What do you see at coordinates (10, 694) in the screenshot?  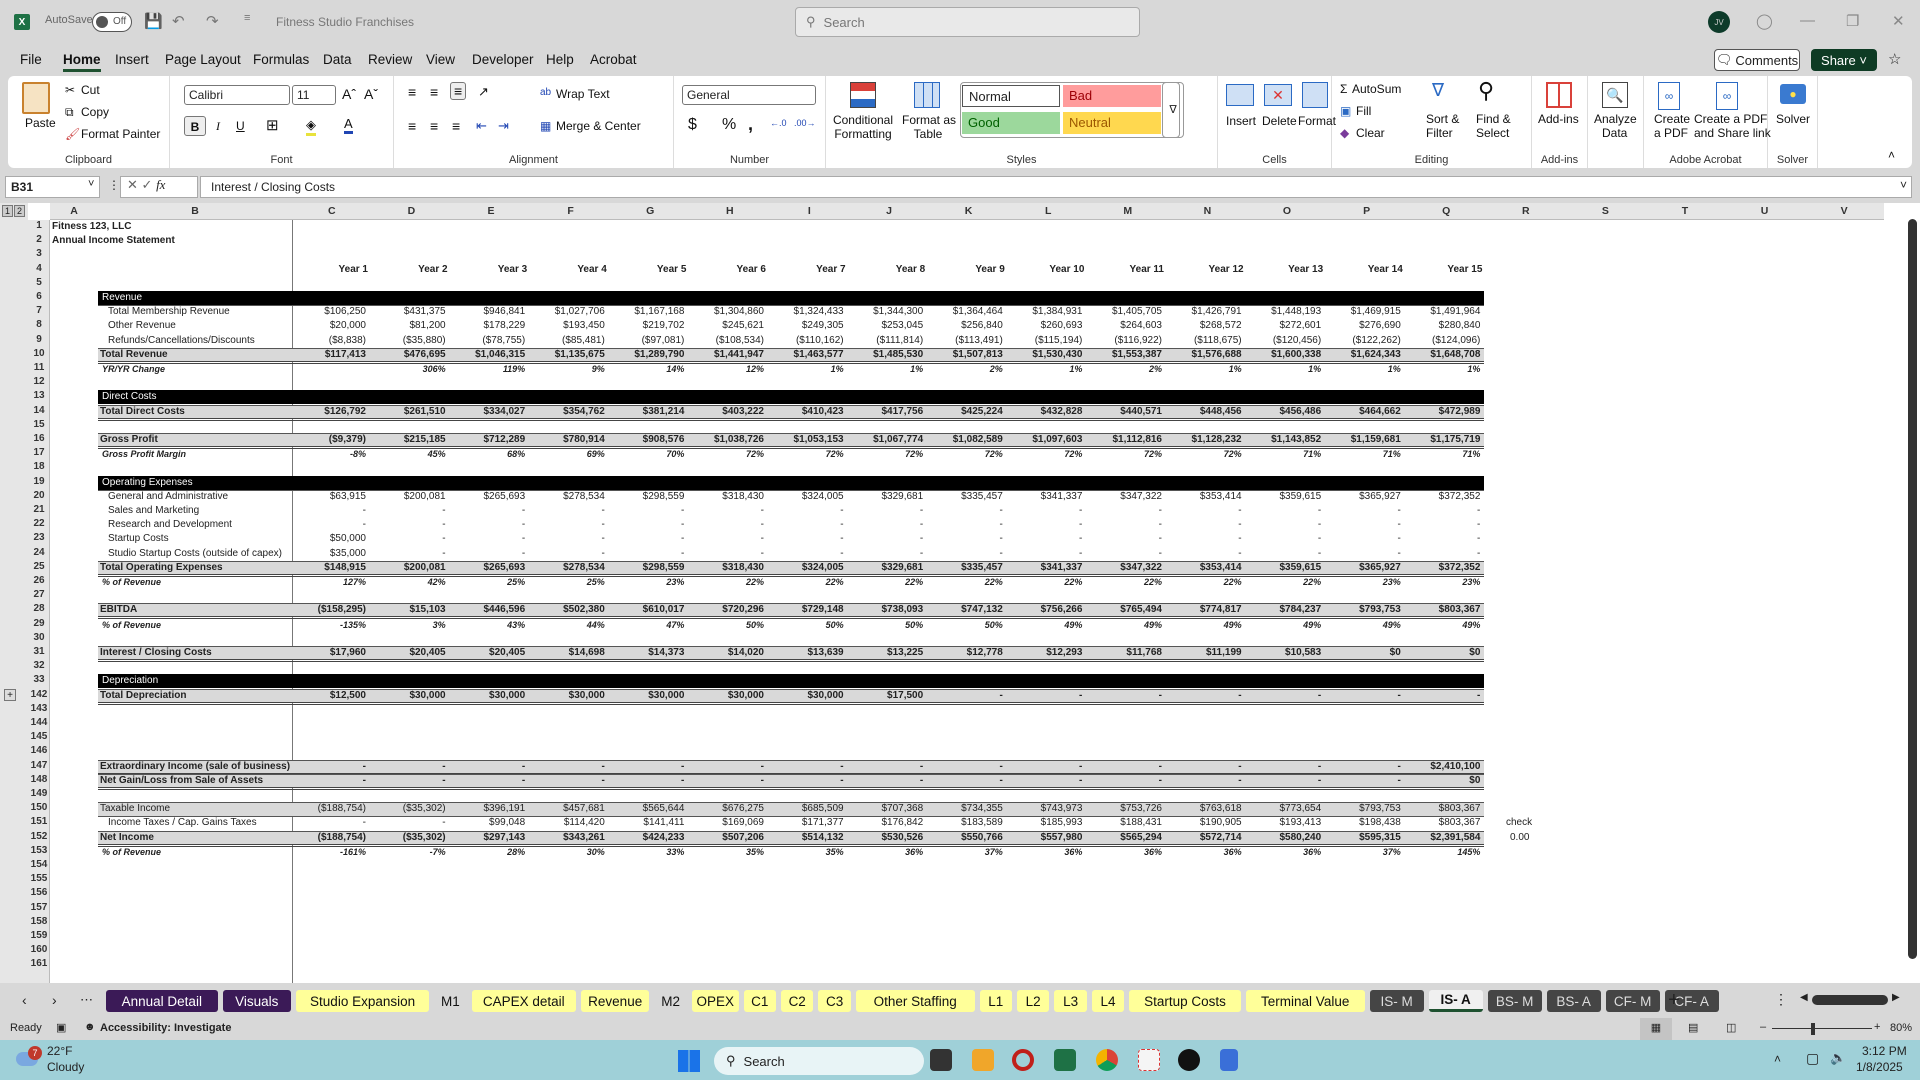 I see `expand-group-button: +` at bounding box center [10, 694].